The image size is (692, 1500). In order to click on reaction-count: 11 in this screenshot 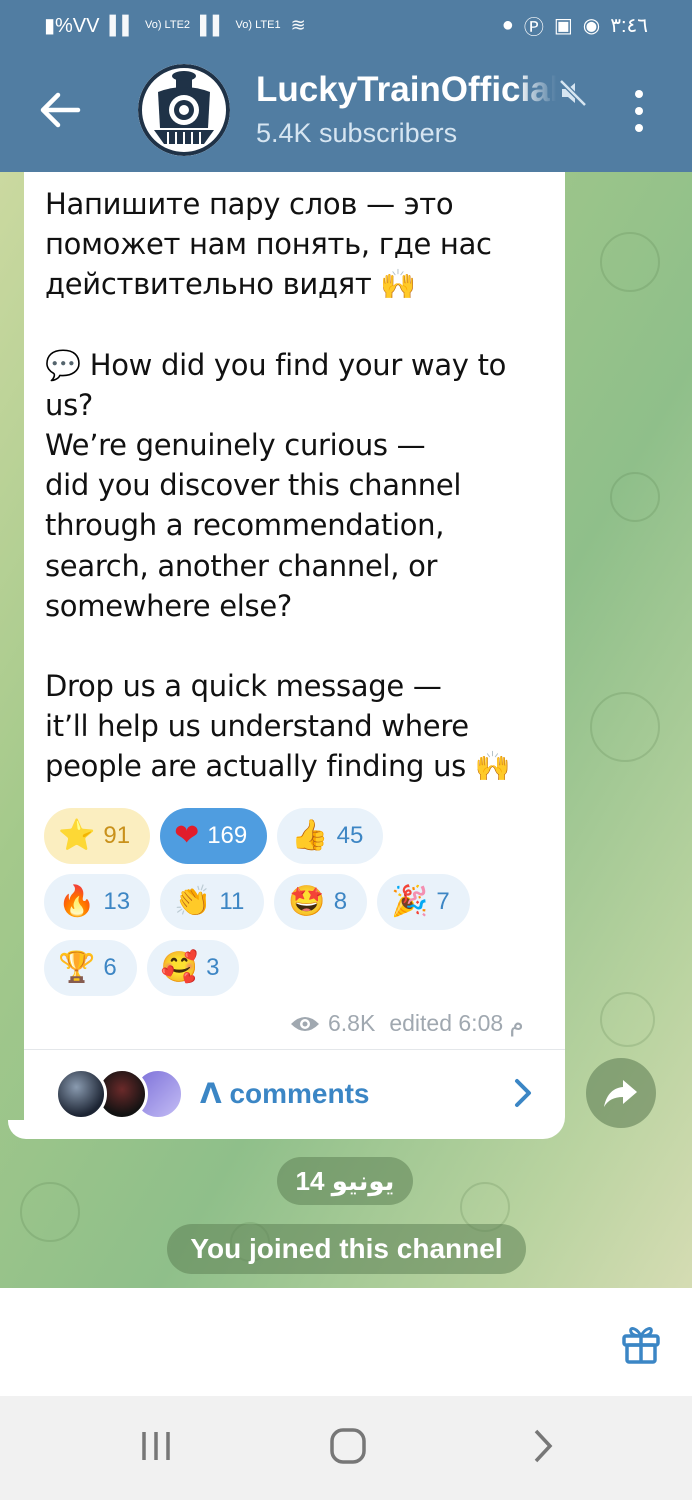, I will do `click(232, 901)`.